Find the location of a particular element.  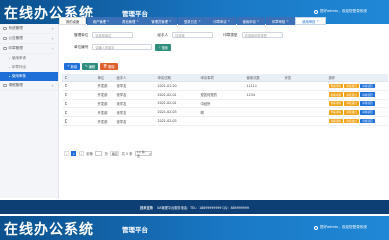

col-matter: 申请事项 is located at coordinates (207, 78).